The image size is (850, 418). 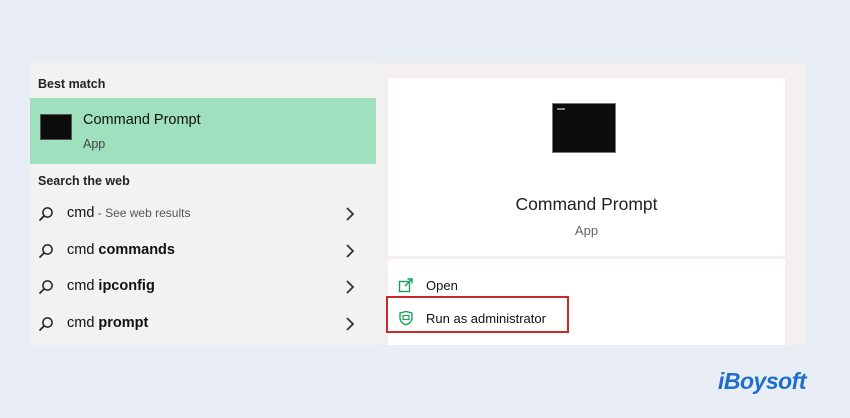 I want to click on web-result-text: cmd prompt, so click(x=108, y=323).